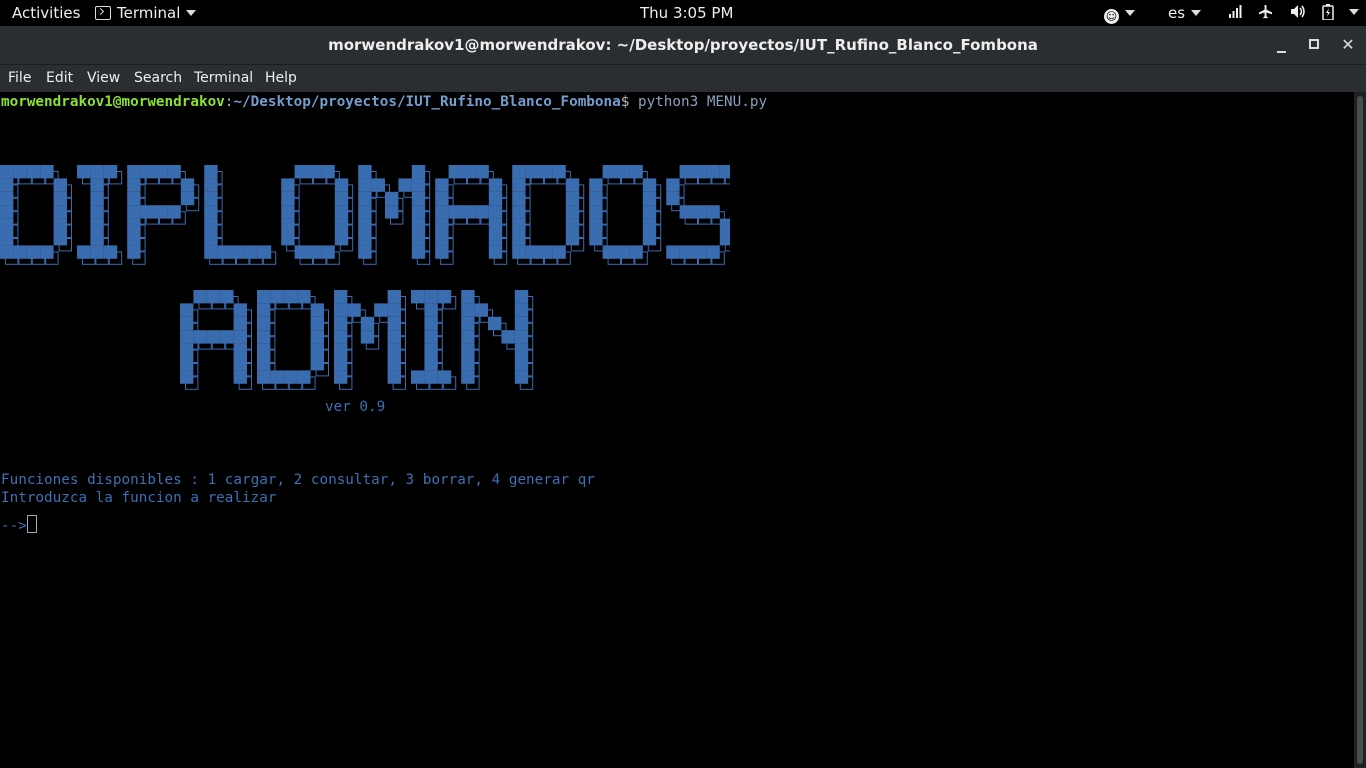 This screenshot has height=768, width=1366. I want to click on menu-help: Help, so click(281, 78).